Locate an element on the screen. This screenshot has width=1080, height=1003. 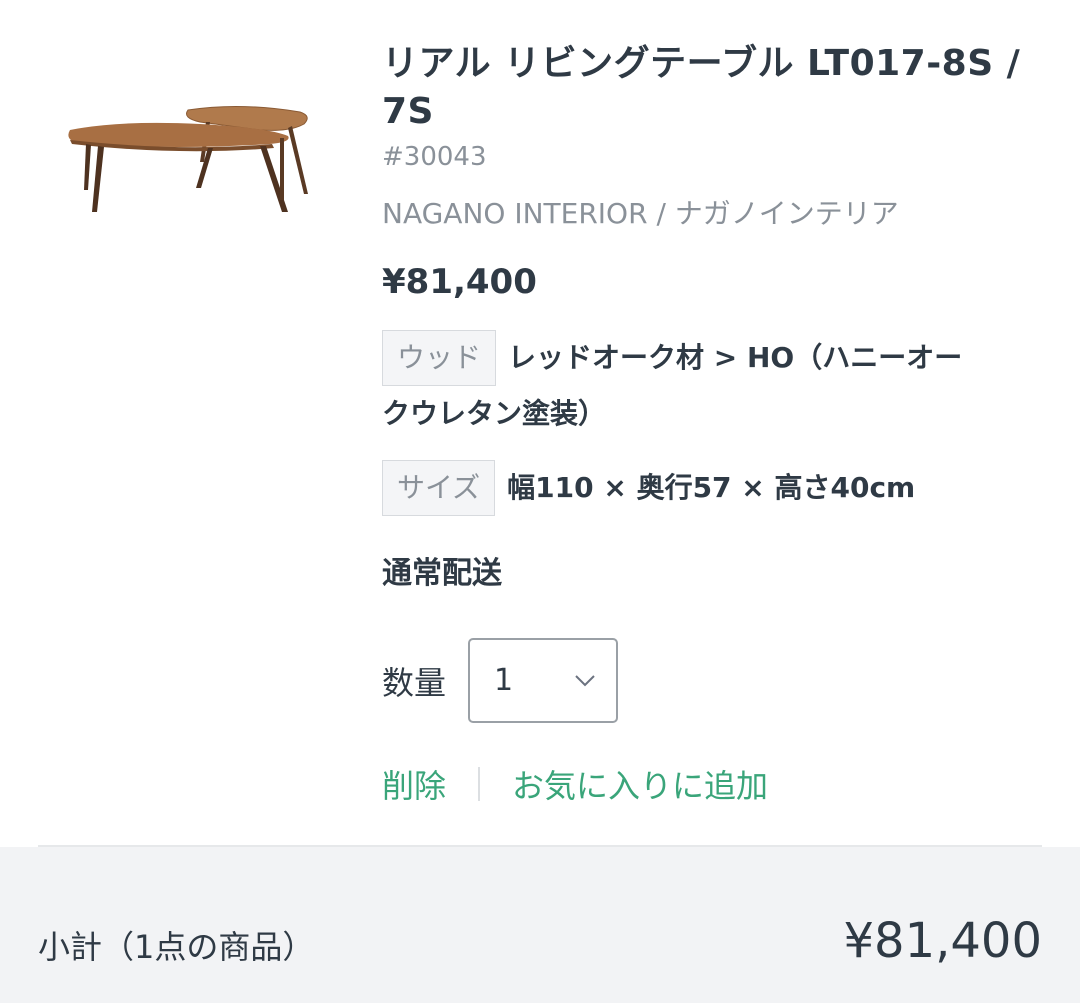
chevron-down-icon is located at coordinates (585, 680).